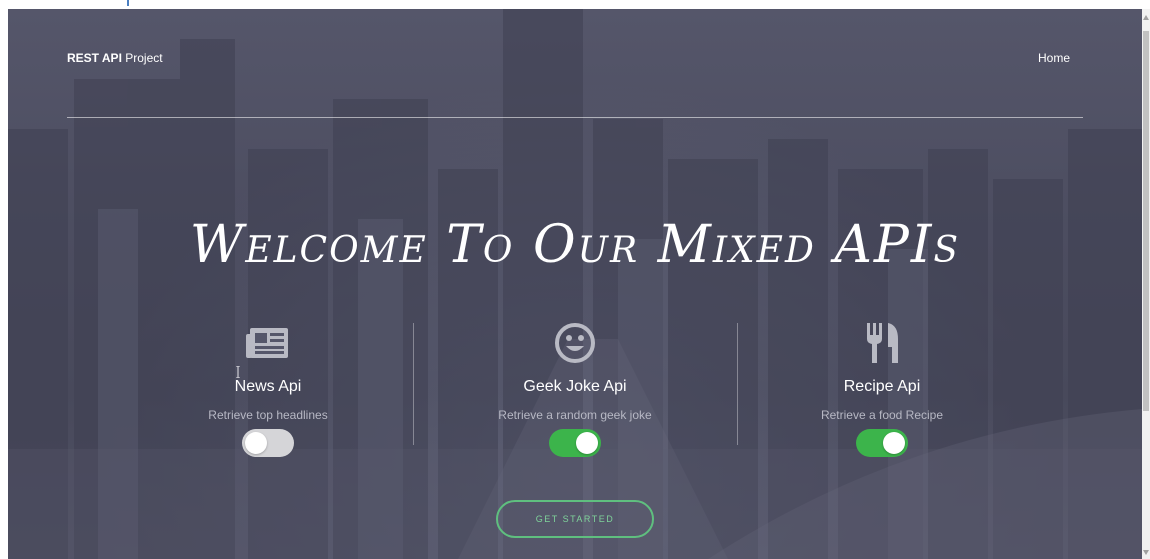 Image resolution: width=1150 pixels, height=559 pixels. I want to click on utensils-icon, so click(882, 343).